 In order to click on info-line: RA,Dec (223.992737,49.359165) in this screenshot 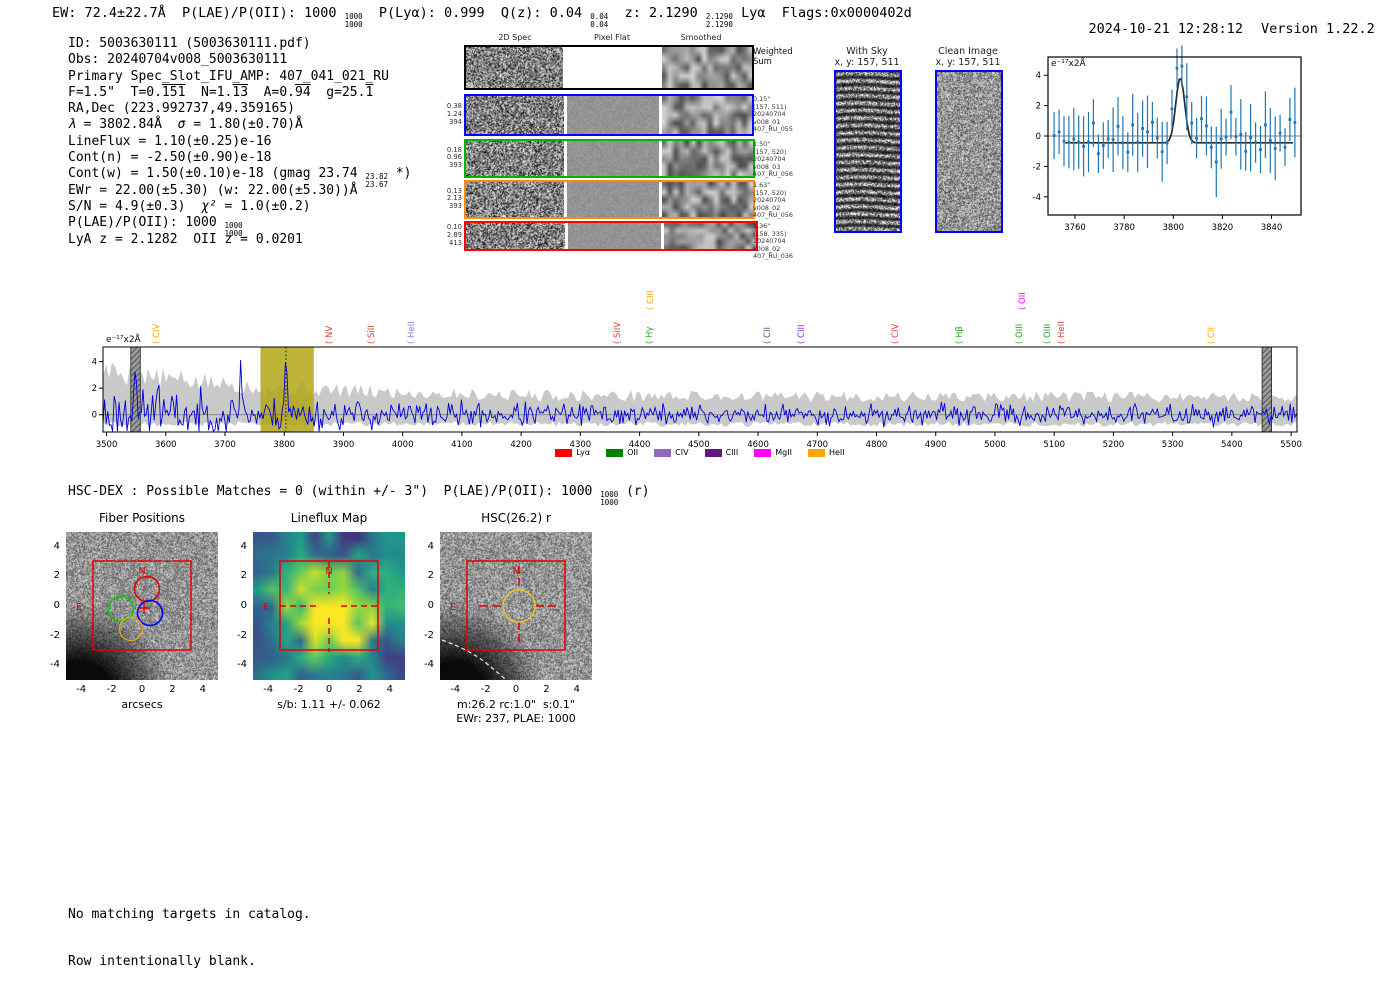, I will do `click(181, 109)`.